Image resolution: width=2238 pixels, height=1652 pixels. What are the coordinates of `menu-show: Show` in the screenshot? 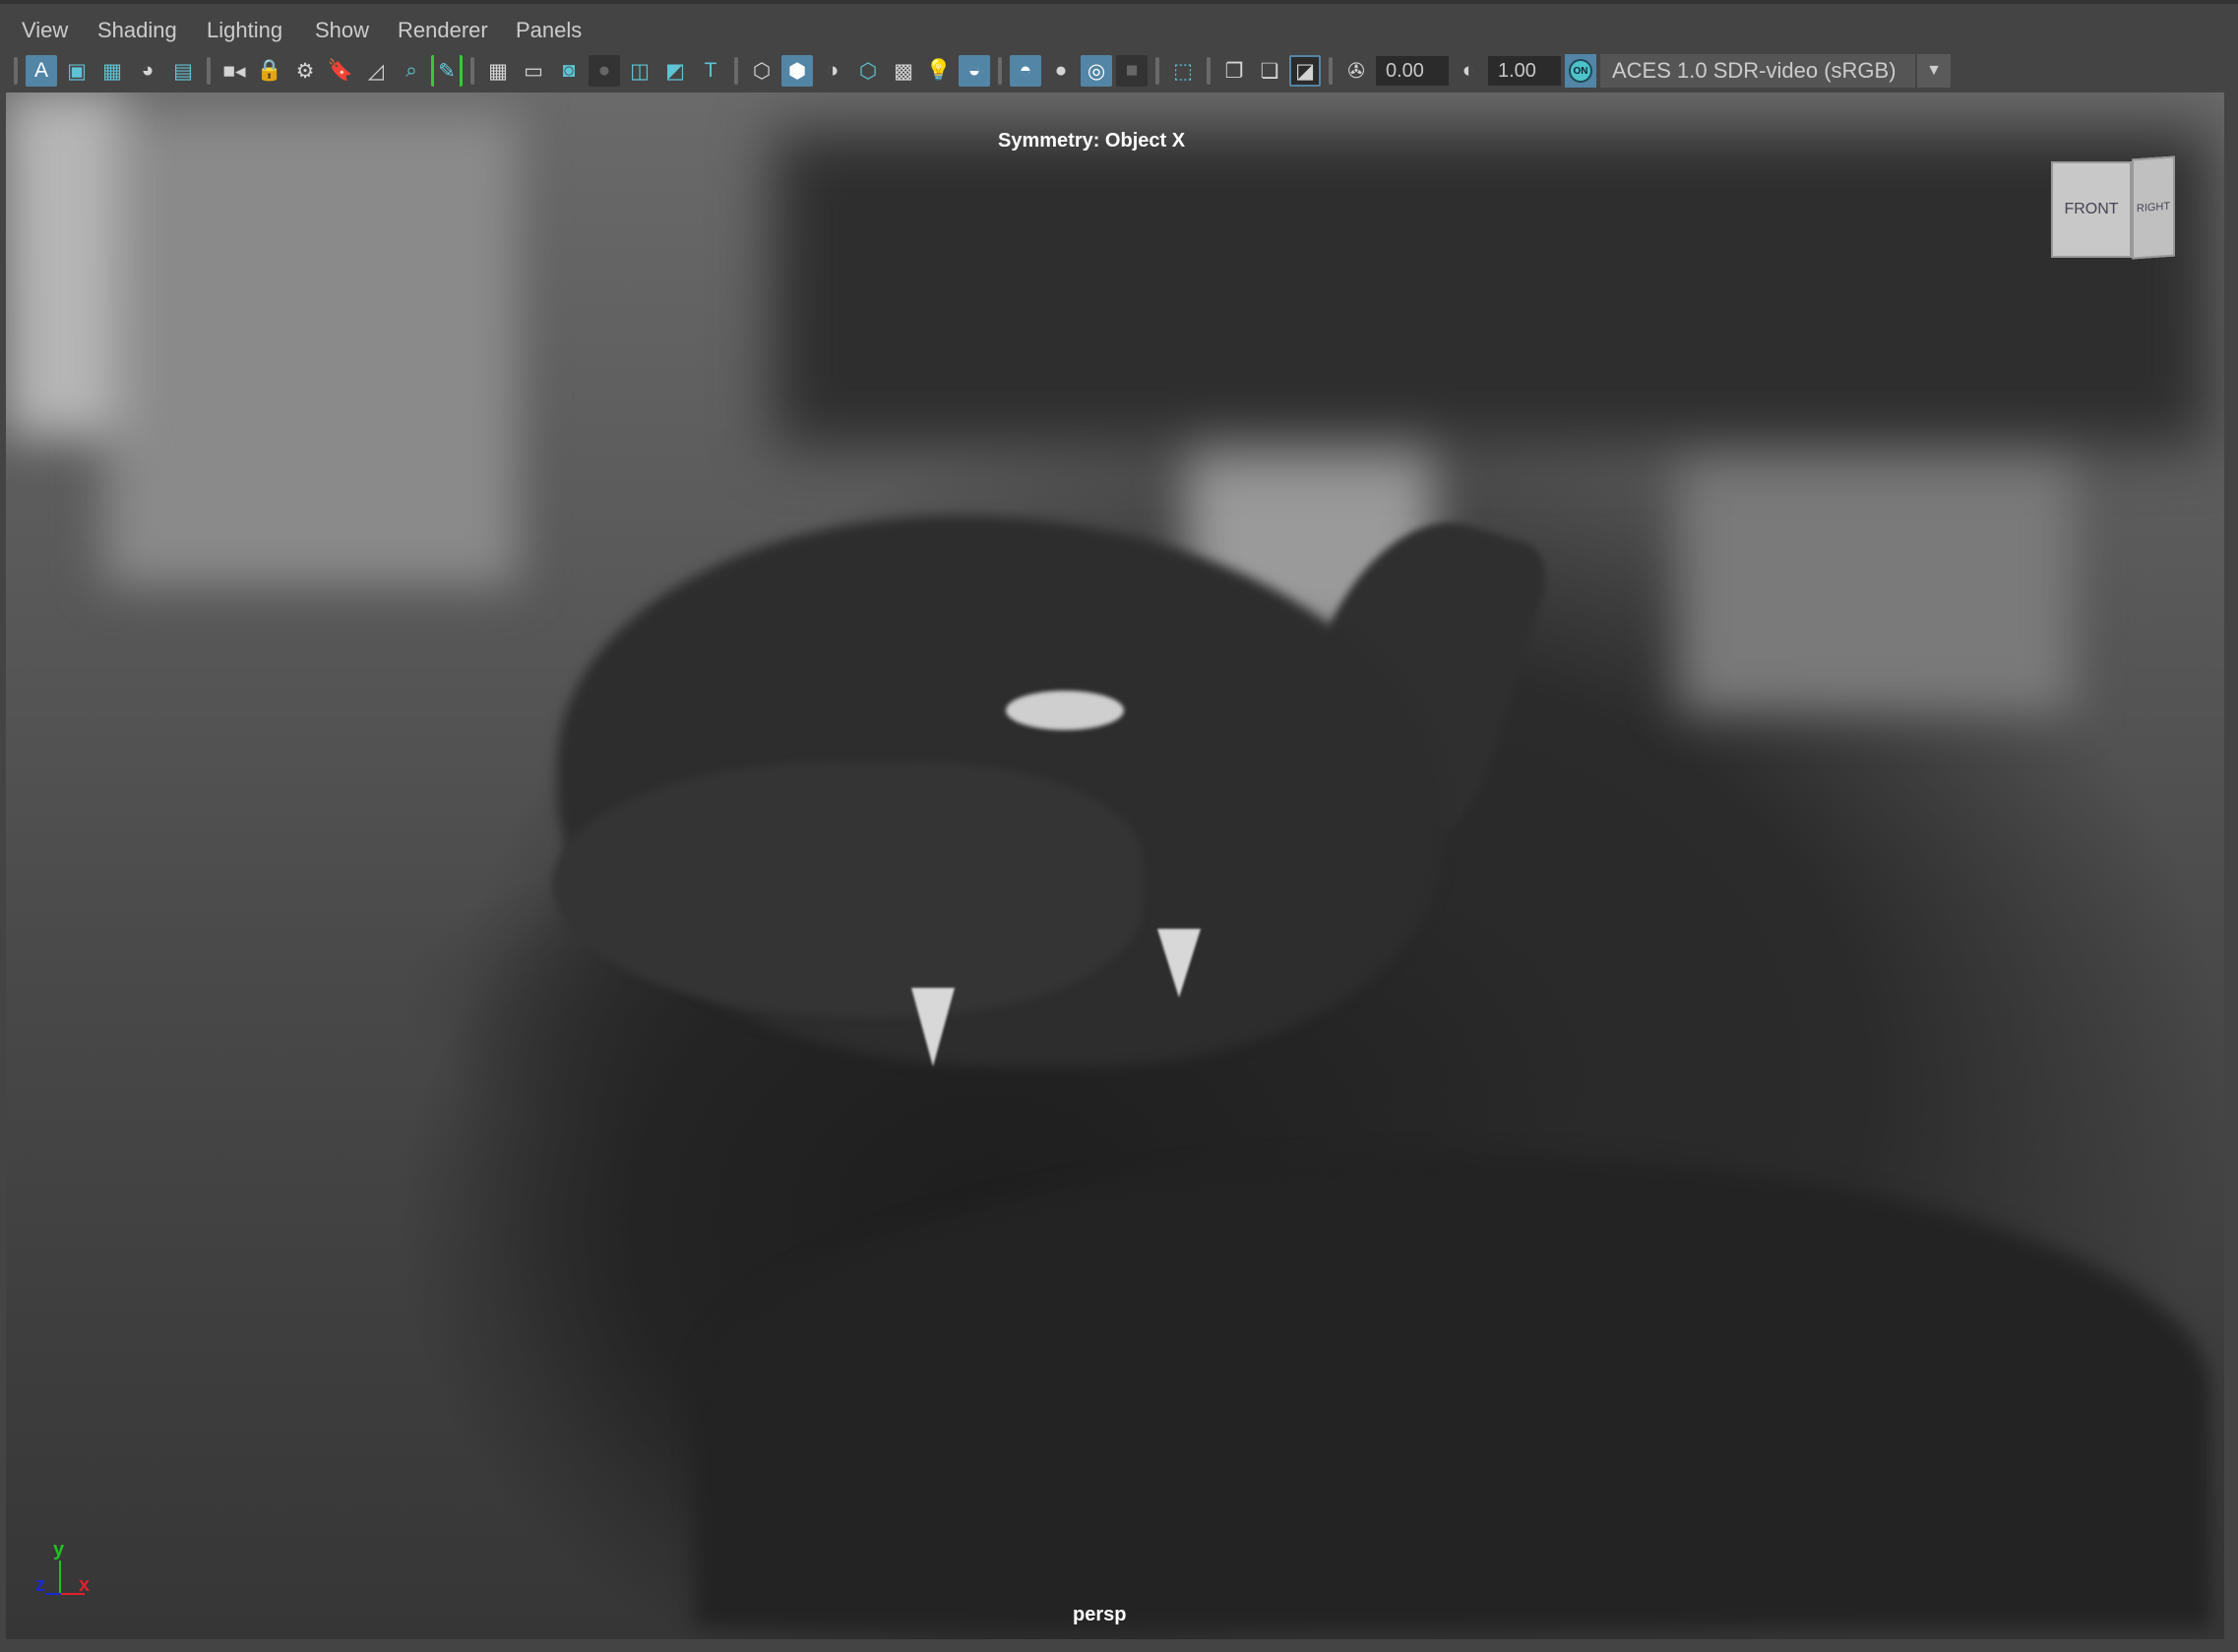 It's located at (342, 30).